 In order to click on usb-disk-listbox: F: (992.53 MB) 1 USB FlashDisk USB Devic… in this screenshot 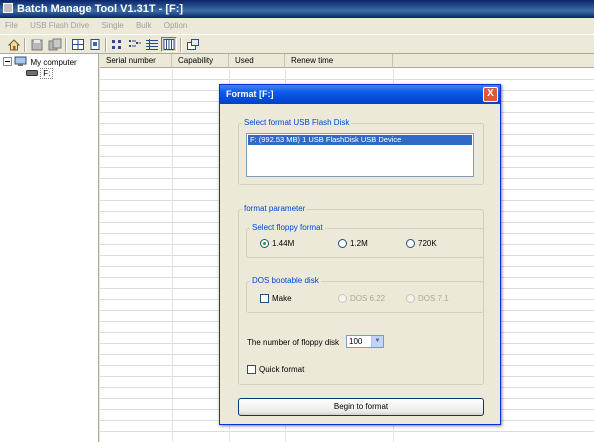, I will do `click(360, 155)`.